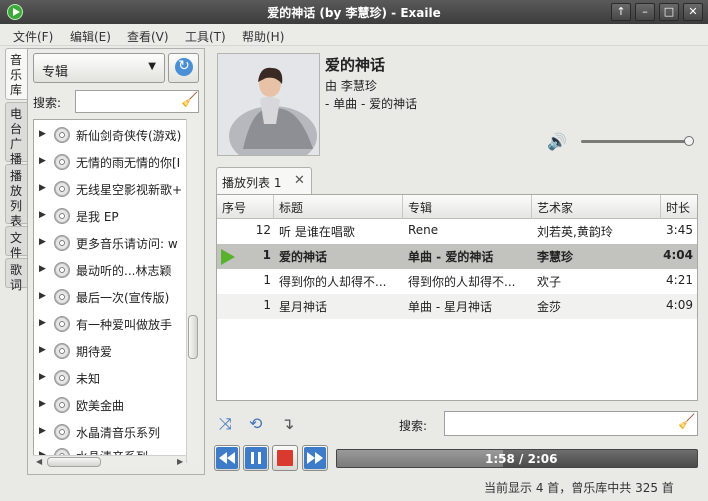  What do you see at coordinates (678, 255) in the screenshot?
I see `track-length: 4:04` at bounding box center [678, 255].